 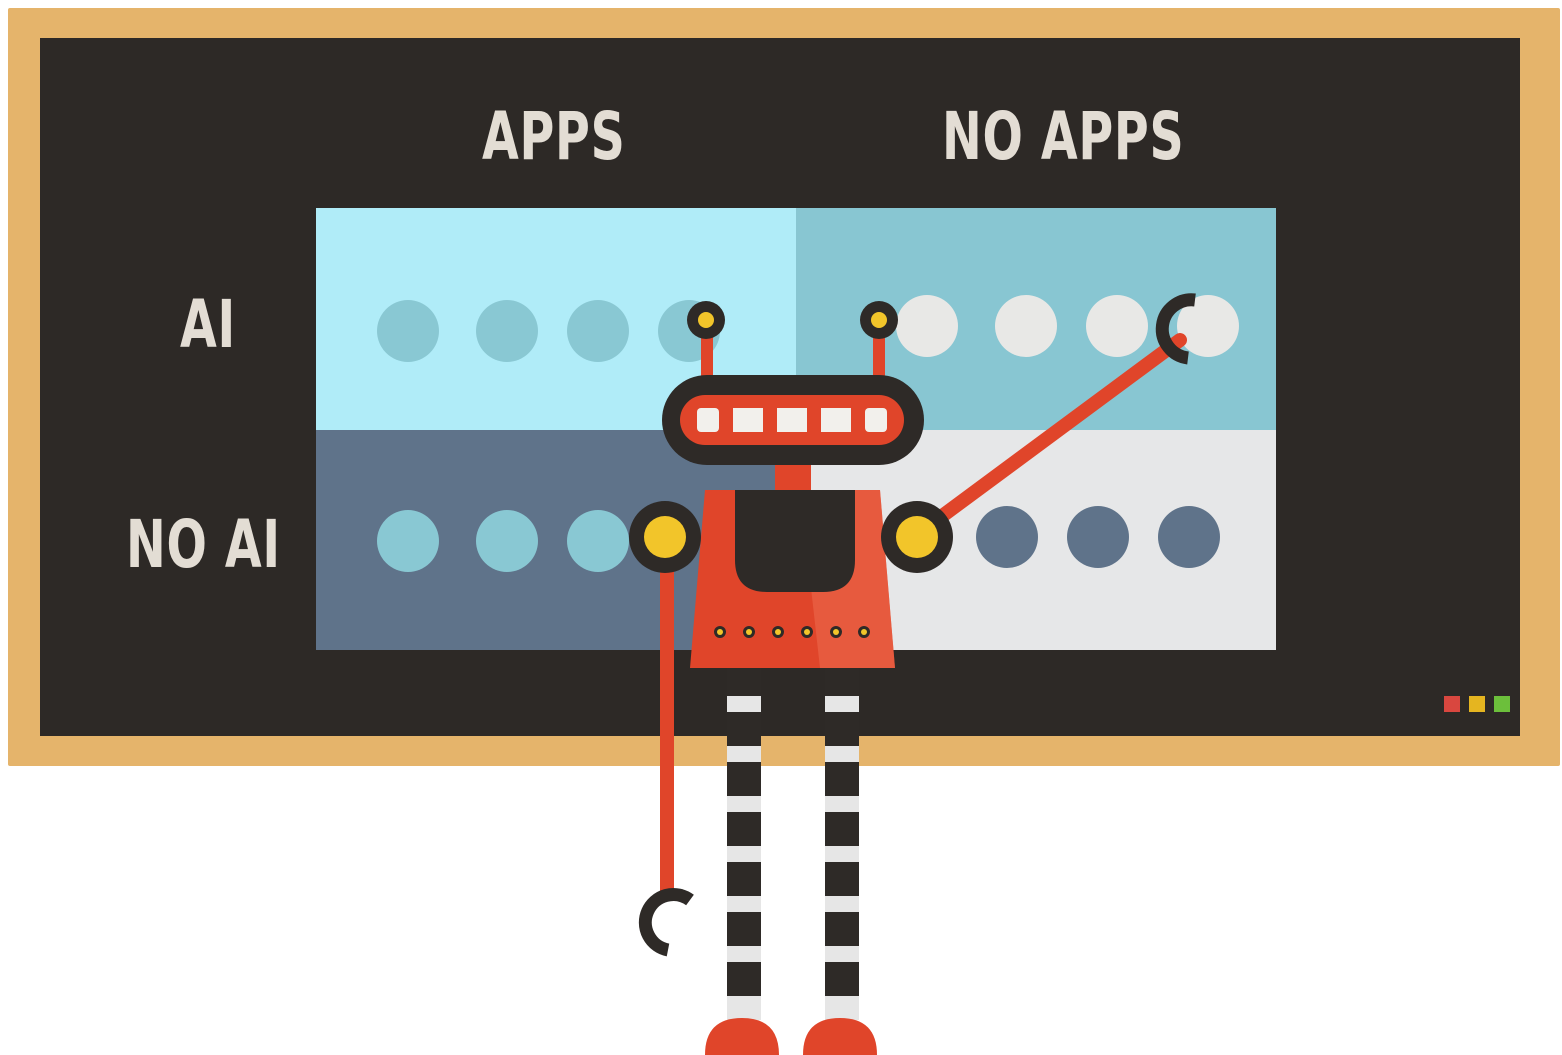 What do you see at coordinates (917, 537) in the screenshot?
I see `robot-shoulder-right` at bounding box center [917, 537].